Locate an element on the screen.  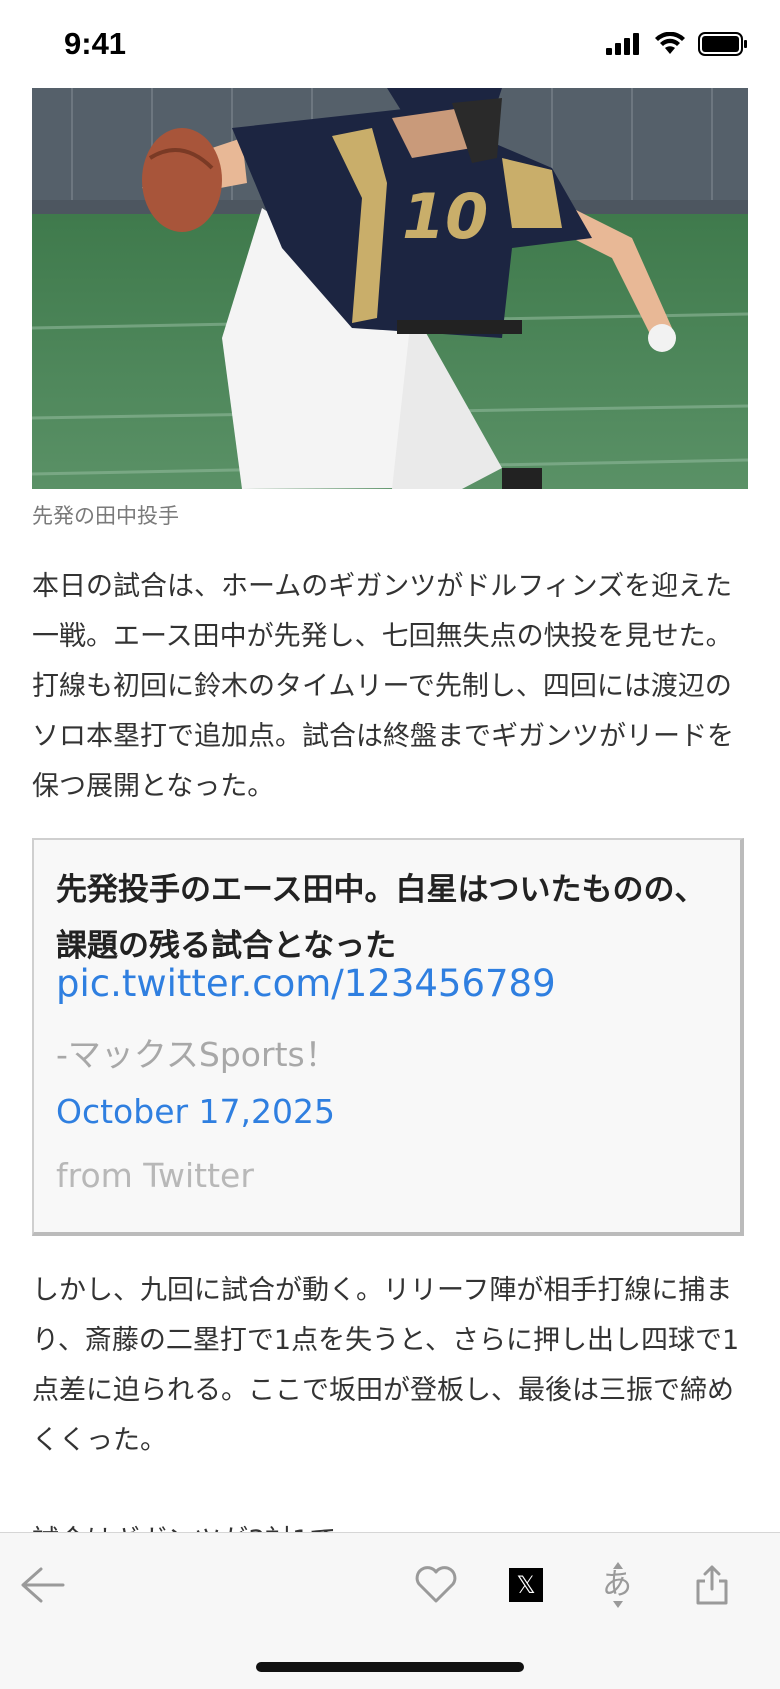
tweet-date: October 17,2025 is located at coordinates (195, 1111).